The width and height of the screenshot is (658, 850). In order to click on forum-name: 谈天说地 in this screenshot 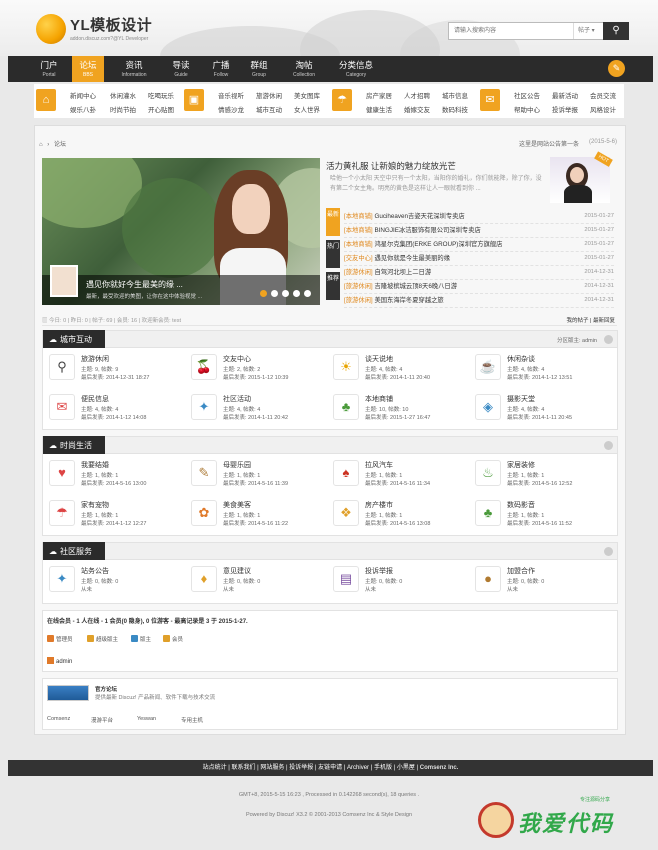, I will do `click(379, 359)`.